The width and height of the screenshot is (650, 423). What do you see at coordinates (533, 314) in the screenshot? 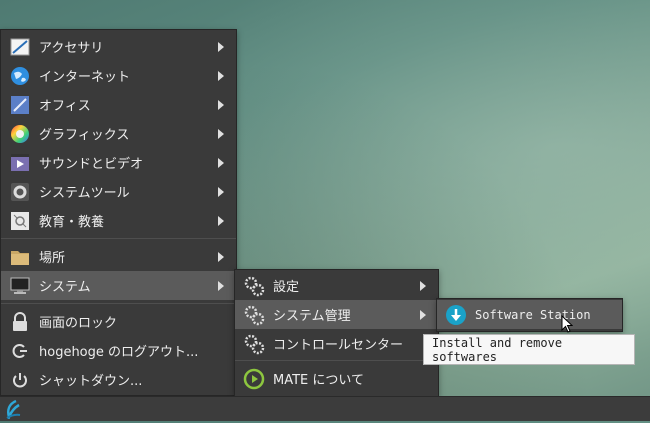
I see `menu-item-label: Software Station` at bounding box center [533, 314].